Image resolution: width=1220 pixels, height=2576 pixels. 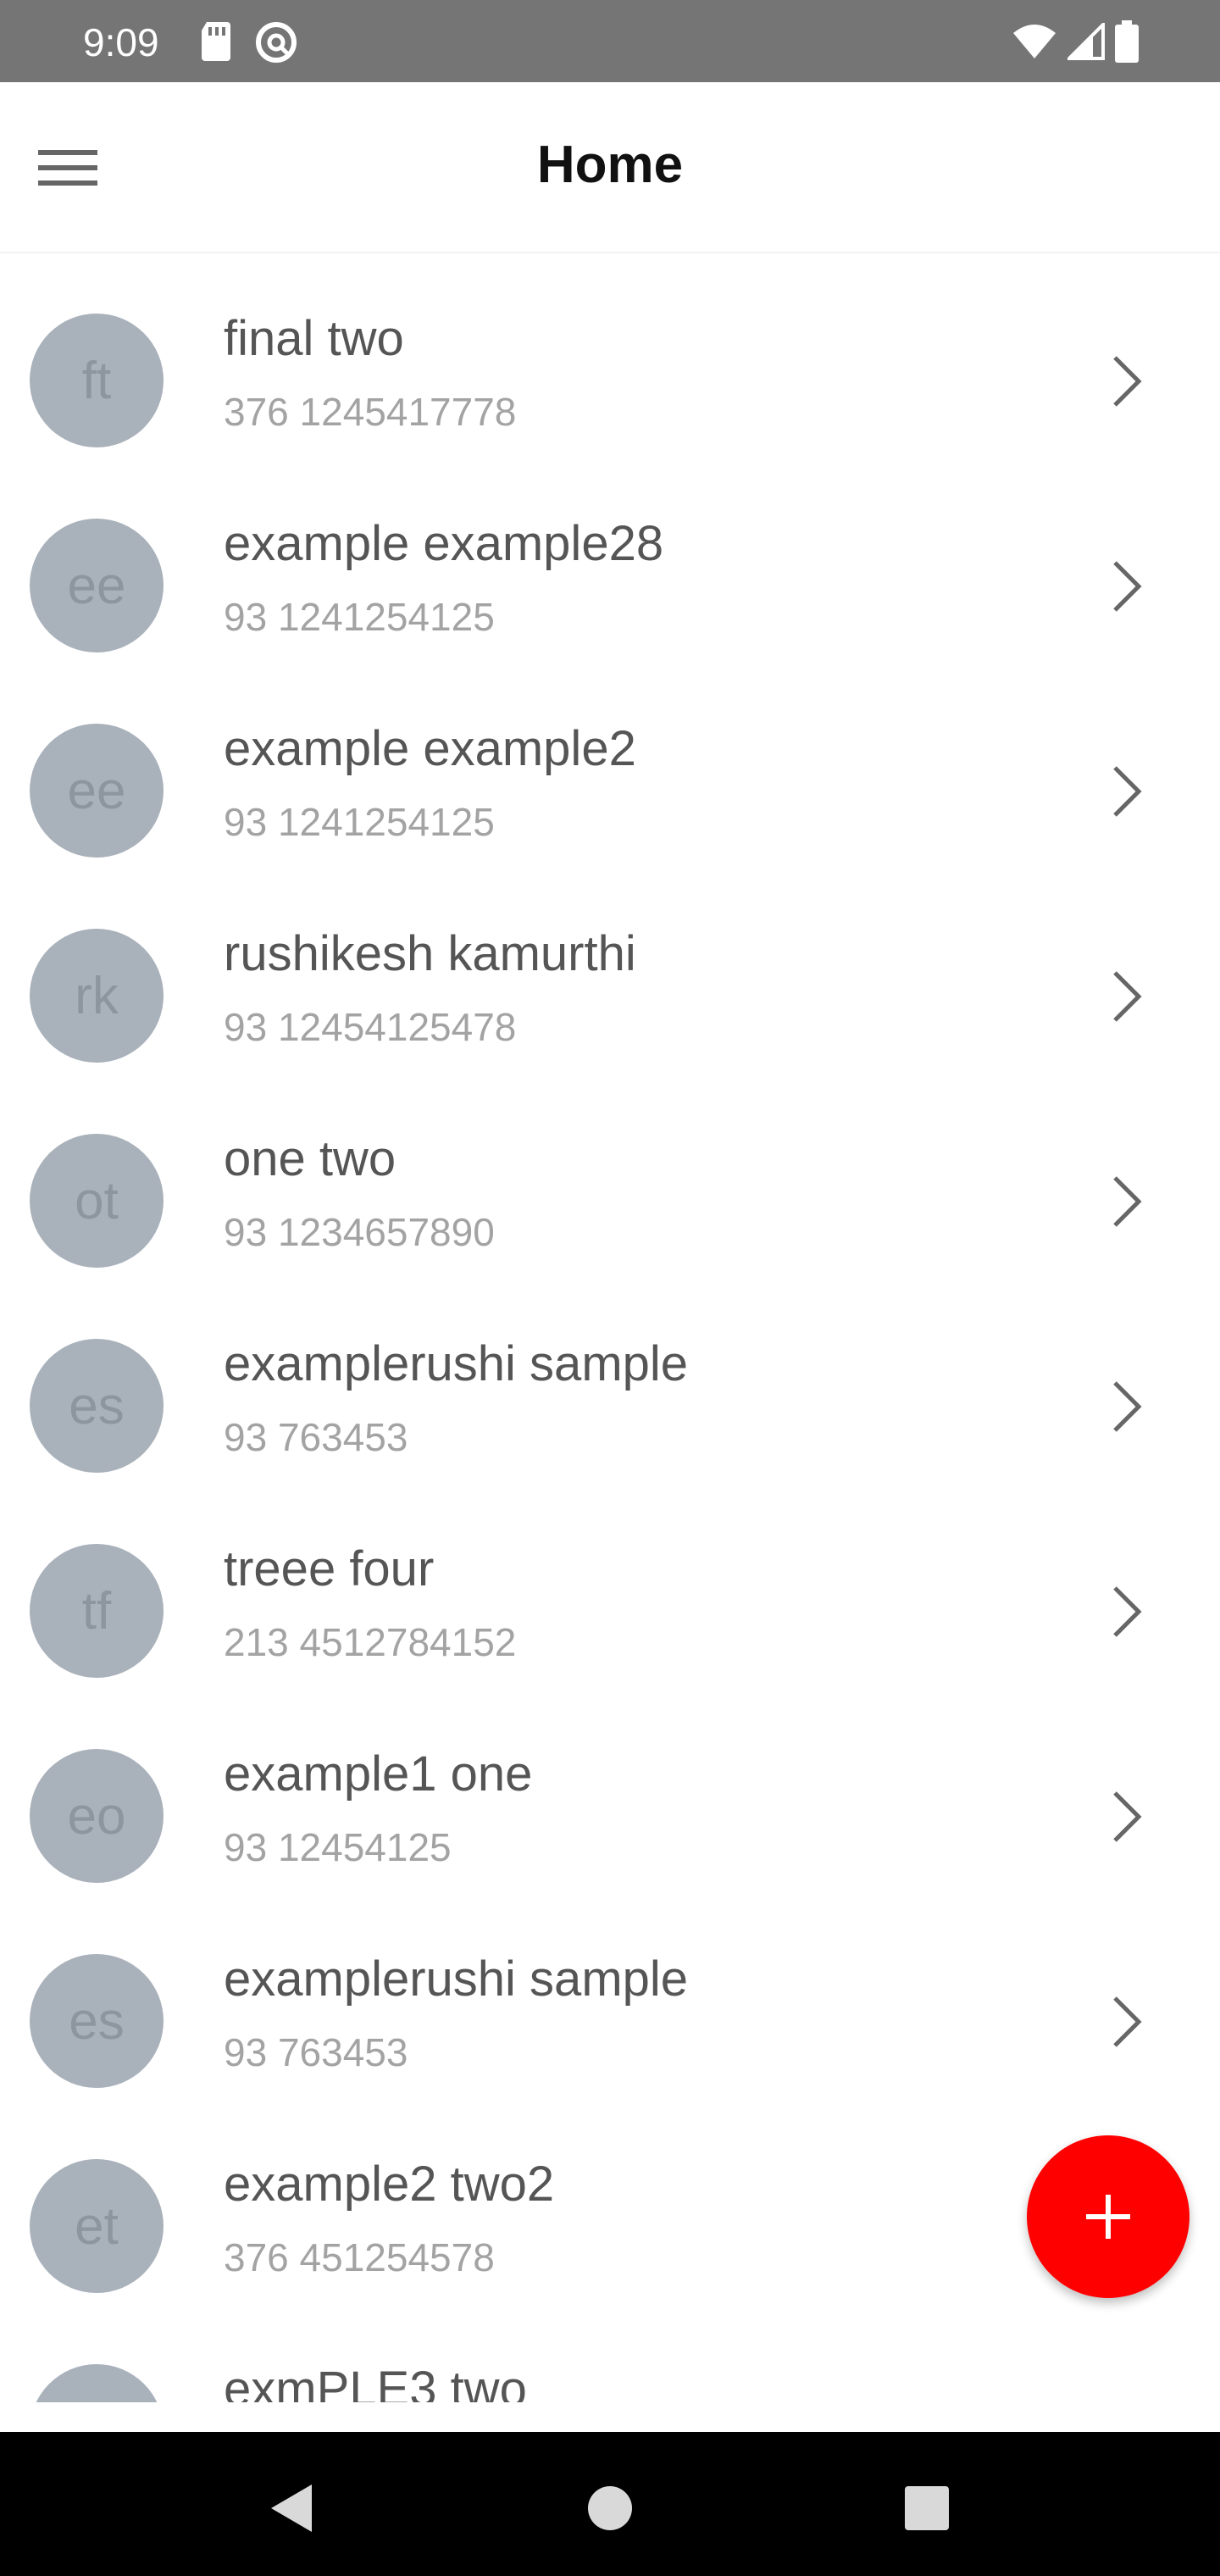 I want to click on do-not-disturb-icon, so click(x=276, y=44).